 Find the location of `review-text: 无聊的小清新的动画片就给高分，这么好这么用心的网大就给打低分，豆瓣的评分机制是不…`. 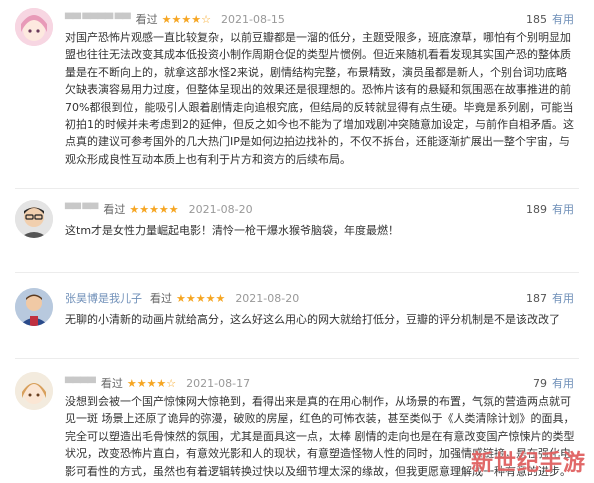

review-text: 无聊的小清新的动画片就给高分，这么好这么用心的网大就给打低分，豆瓣的评分机制是不… is located at coordinates (312, 319).